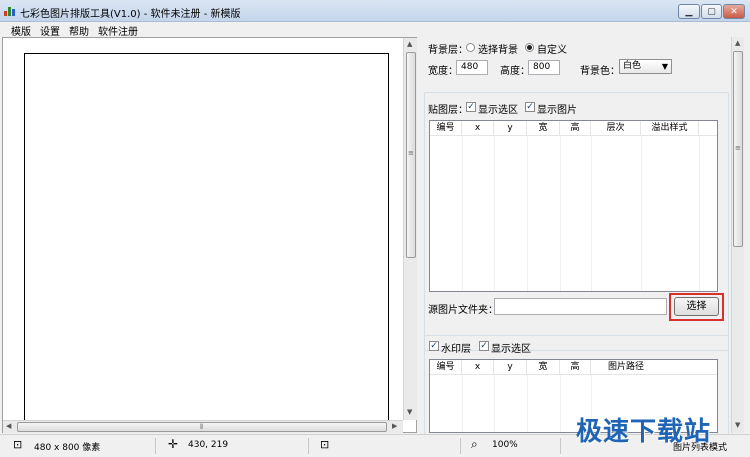 Image resolution: width=750 pixels, height=457 pixels. I want to click on show-selection-label: 显示选区, so click(498, 108).